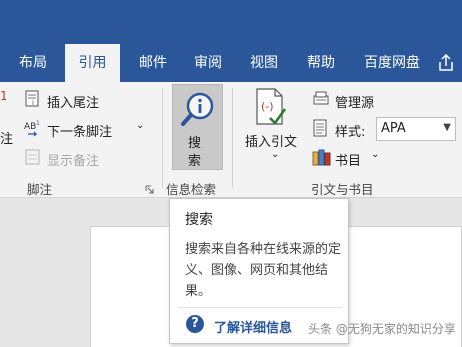 The width and height of the screenshot is (462, 347). I want to click on search-button: 搜 索, so click(197, 127).